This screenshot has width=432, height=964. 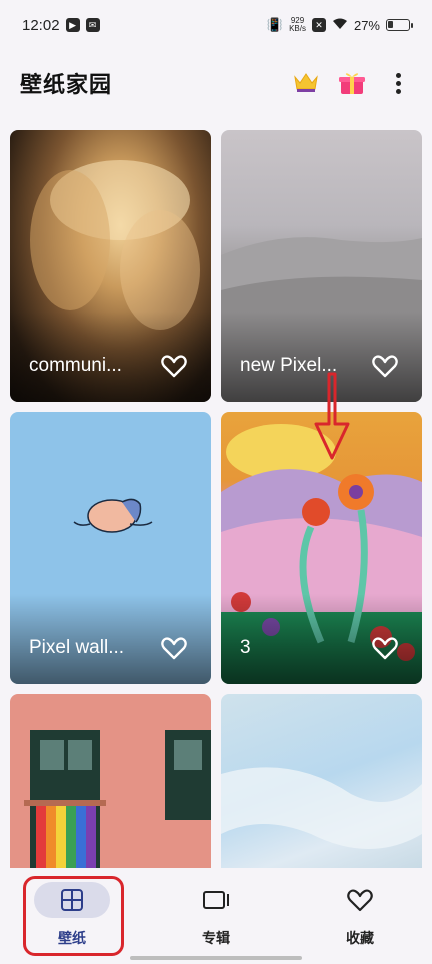 I want to click on status-right: 📳 929 KB/s ✕ 27%, so click(x=339, y=25).